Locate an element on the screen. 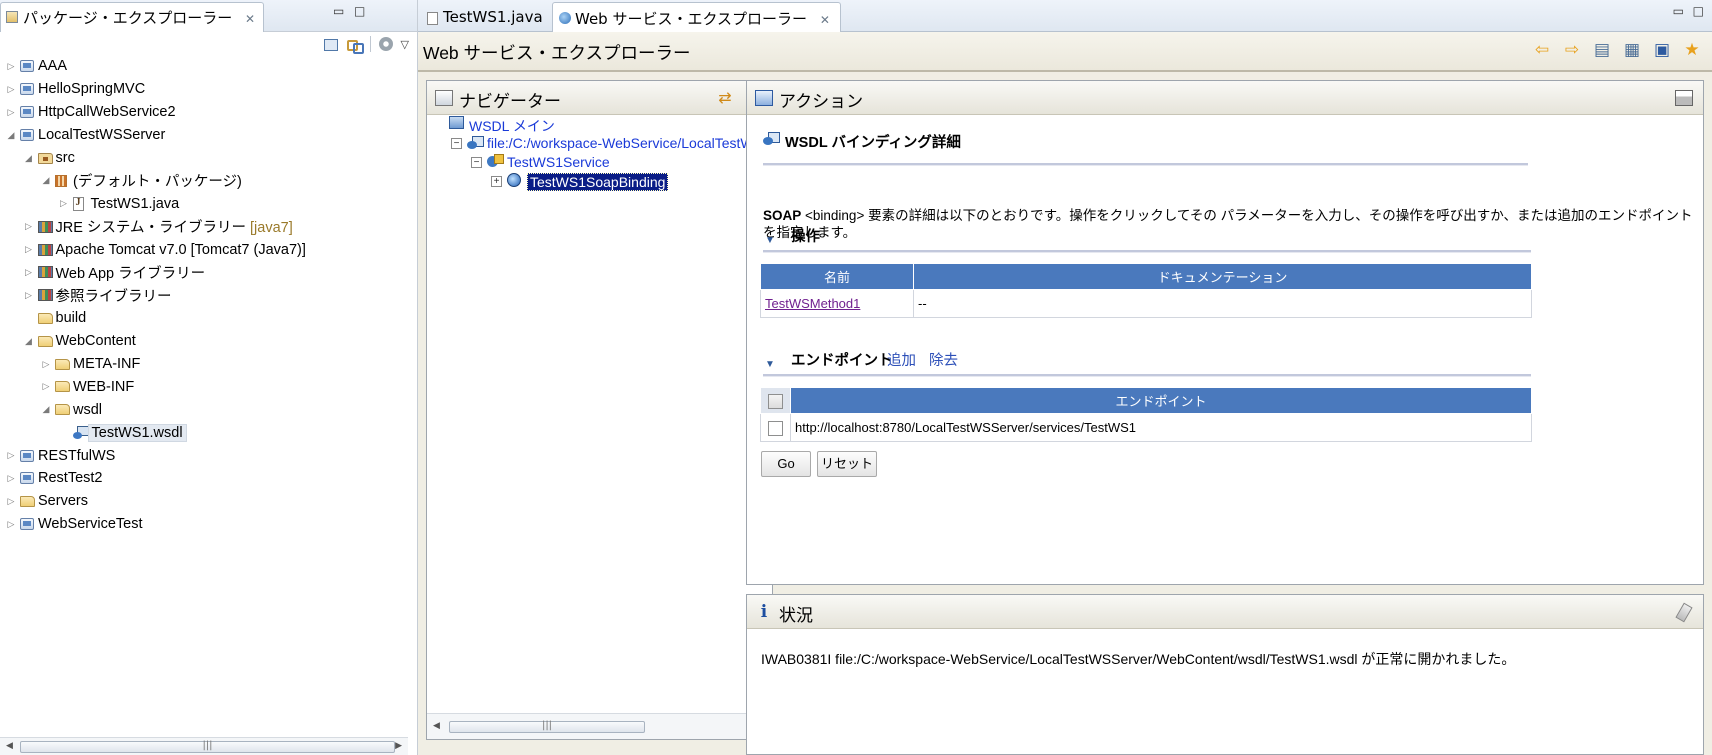  favorites-icon: ★ is located at coordinates (1692, 50).